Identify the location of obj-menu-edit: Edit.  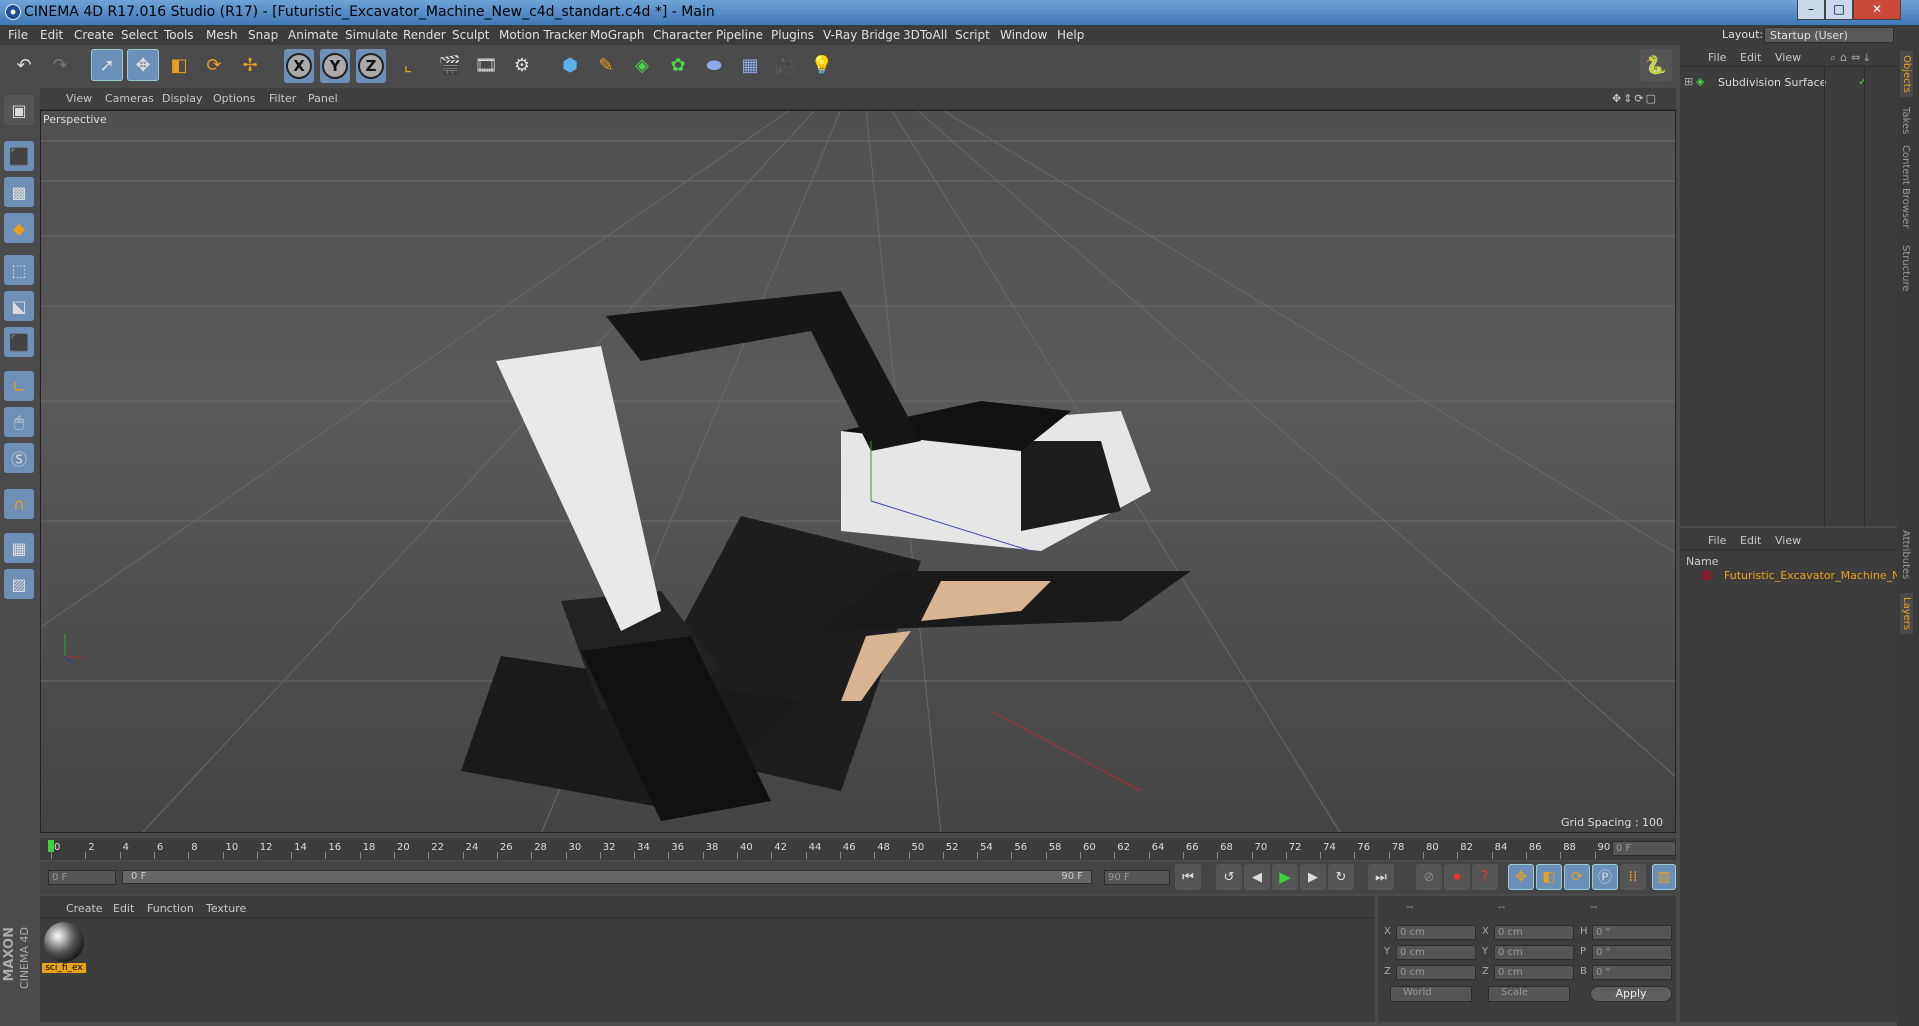
(1750, 57).